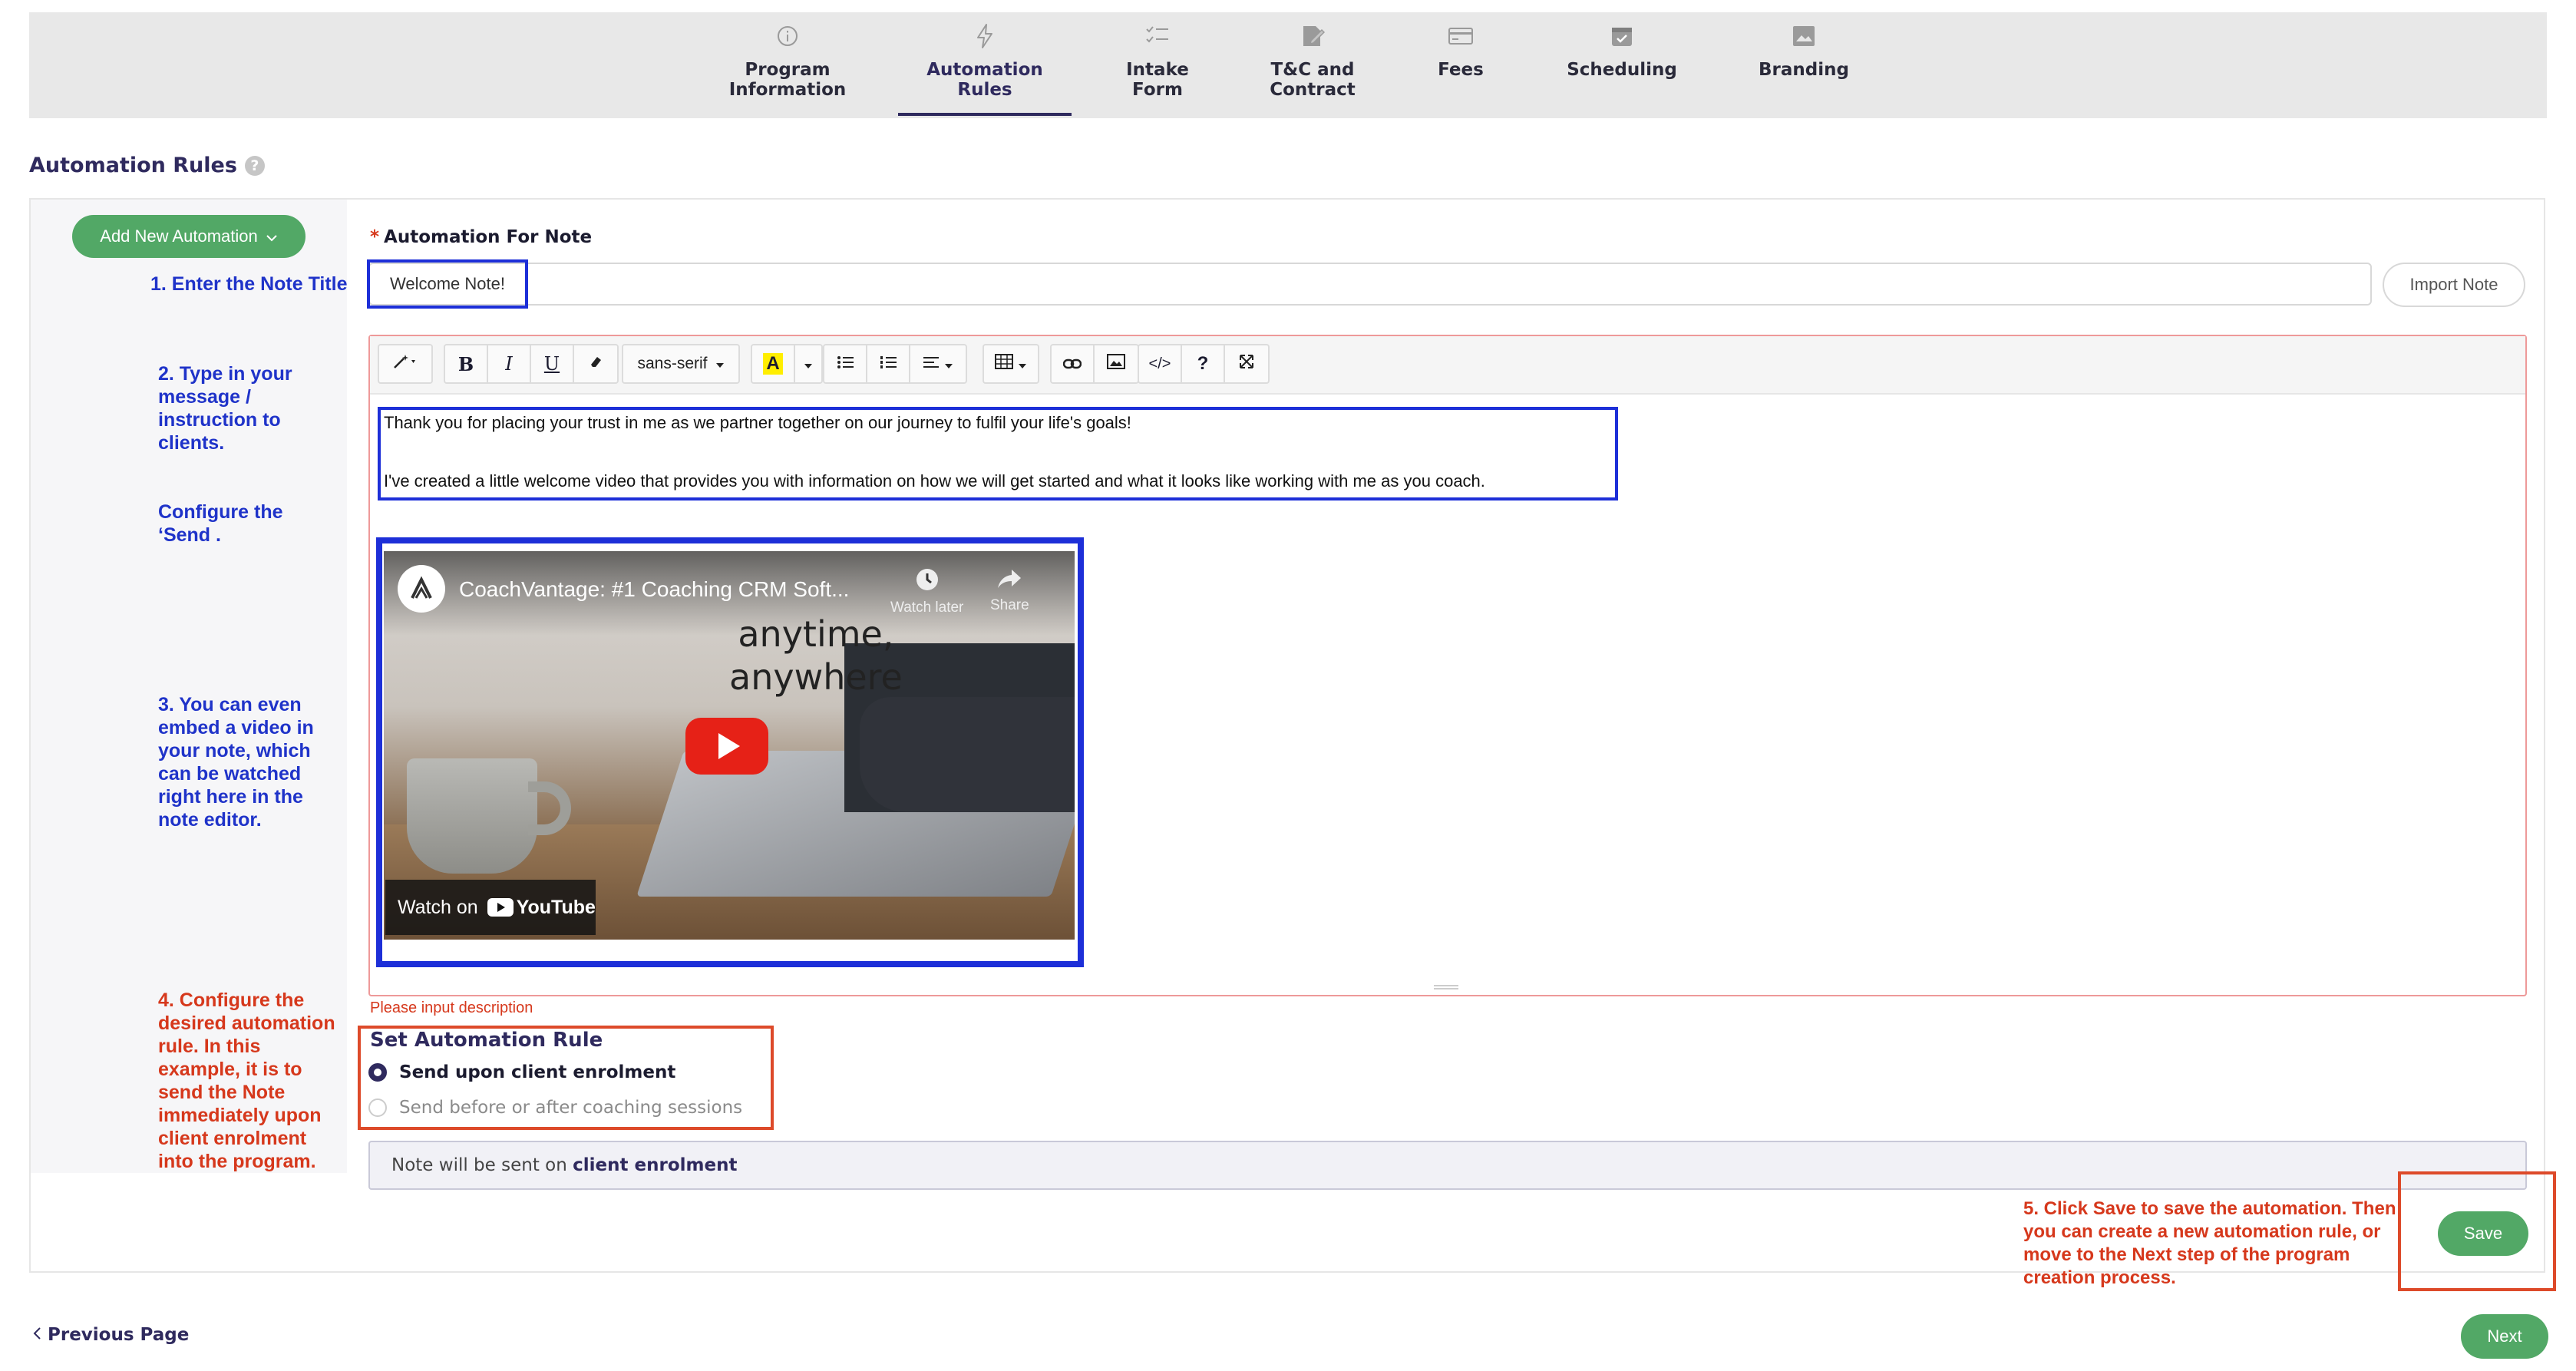 This screenshot has height=1371, width=2576. I want to click on watch-later-button: Watch later, so click(926, 591).